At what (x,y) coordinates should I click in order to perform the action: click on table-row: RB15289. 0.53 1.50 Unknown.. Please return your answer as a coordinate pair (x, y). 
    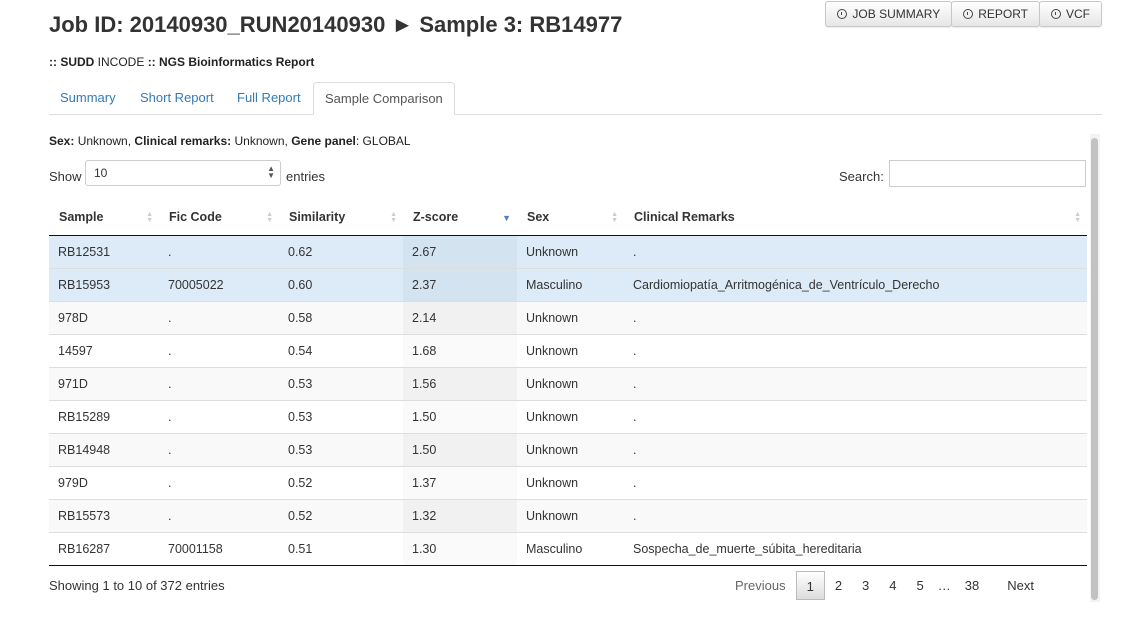
    Looking at the image, I should click on (568, 417).